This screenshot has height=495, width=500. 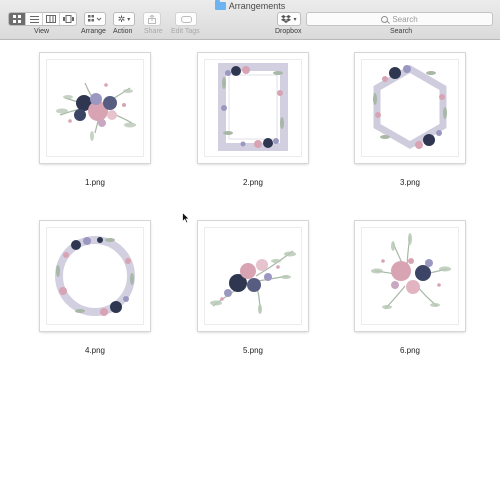 What do you see at coordinates (410, 182) in the screenshot?
I see `file-name: 3.png` at bounding box center [410, 182].